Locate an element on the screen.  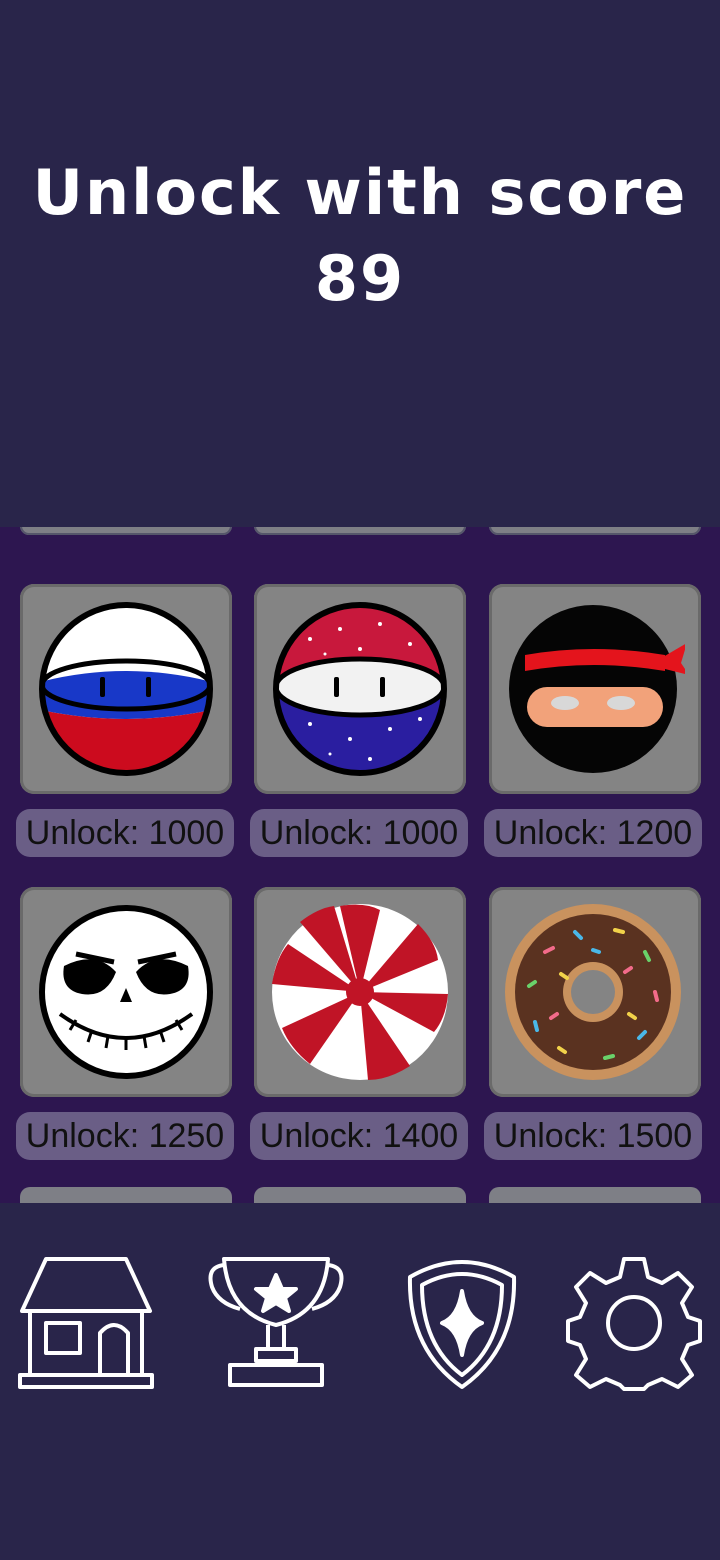
skin-tile-russia is located at coordinates (126, 689).